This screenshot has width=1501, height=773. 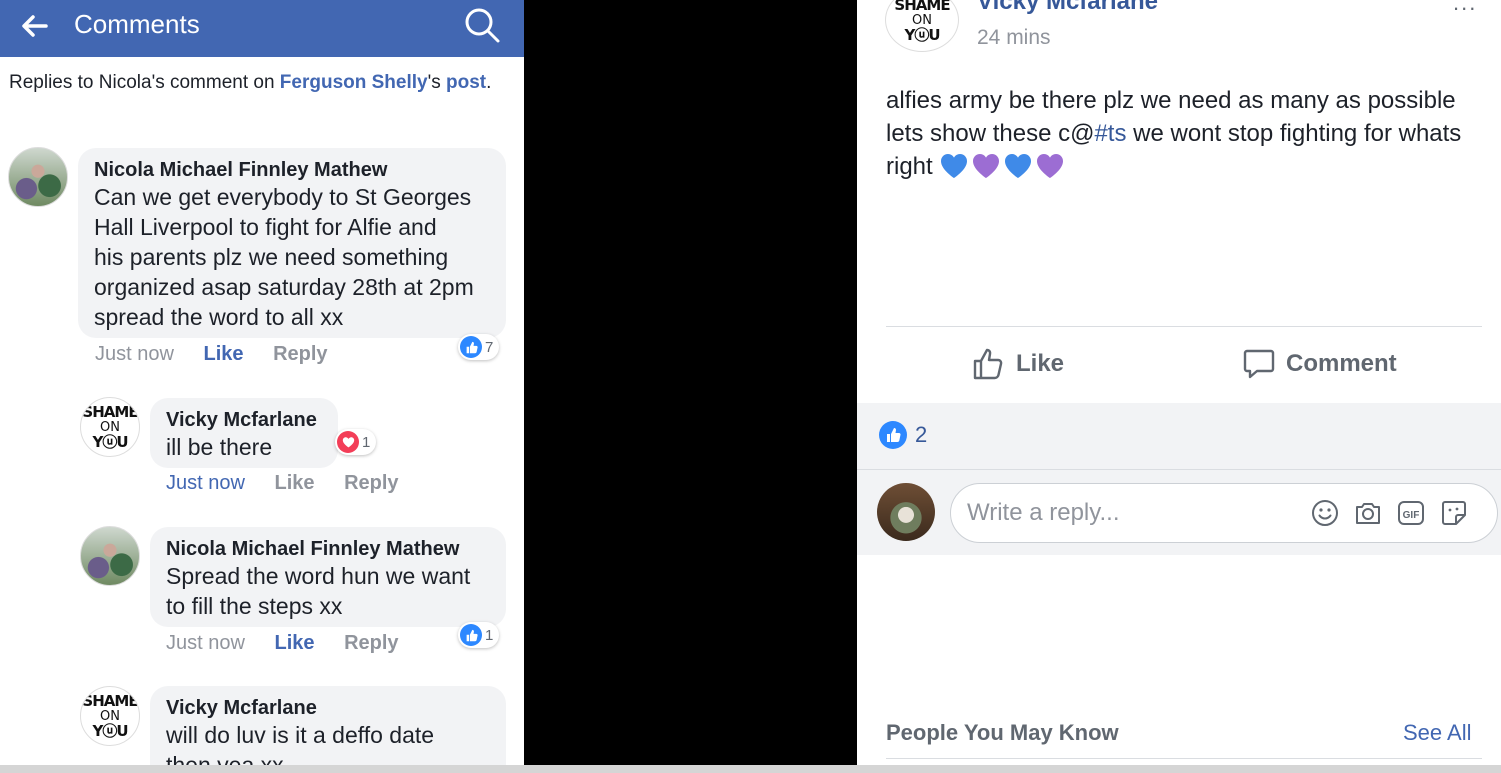 I want to click on camera-icon, so click(x=1368, y=513).